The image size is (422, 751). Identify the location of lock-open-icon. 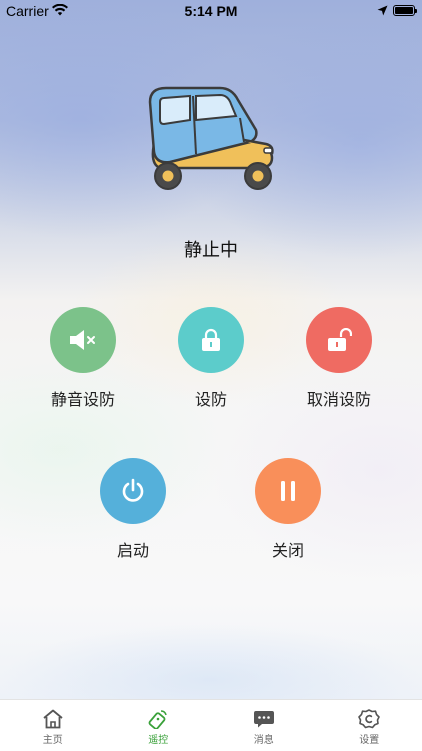
(339, 340).